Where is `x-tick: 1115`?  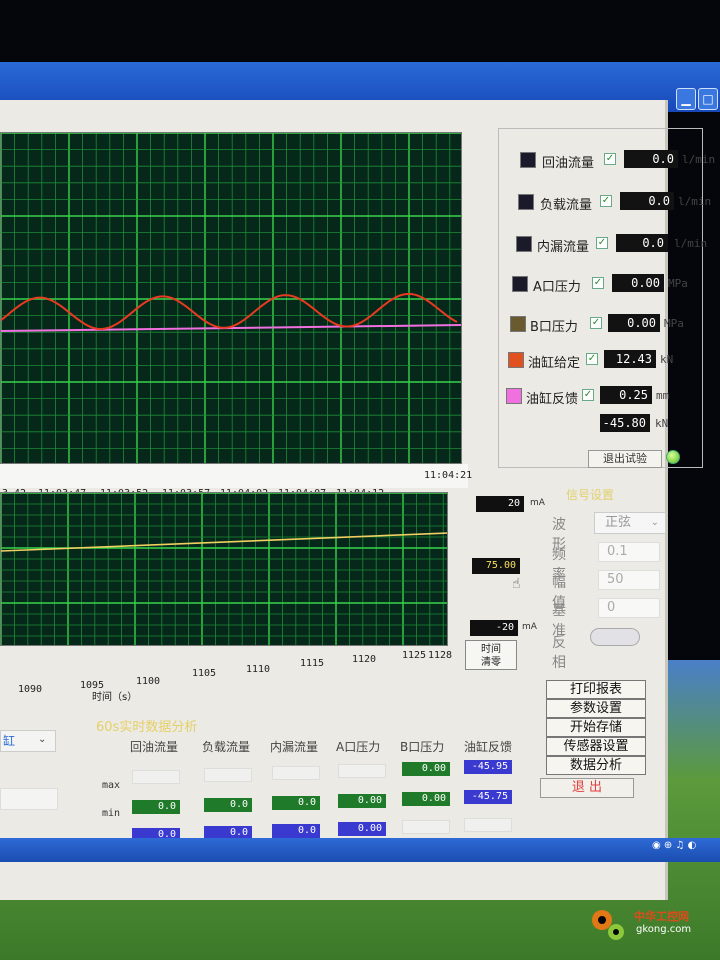 x-tick: 1115 is located at coordinates (312, 663).